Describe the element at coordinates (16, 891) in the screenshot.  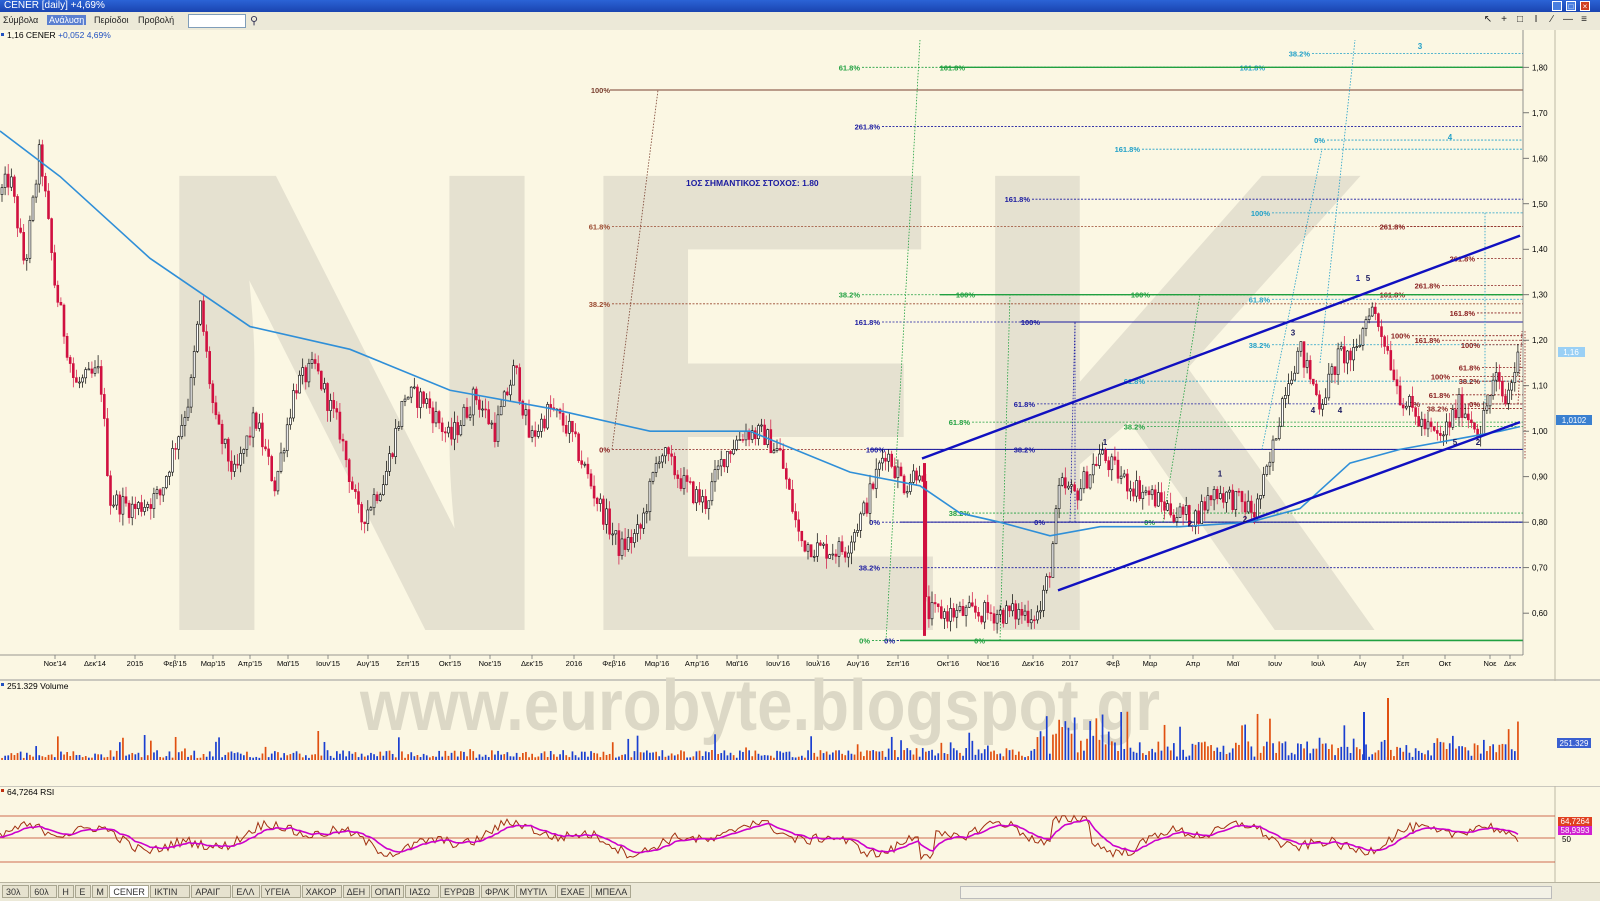
I see `tab-0: 30λ` at that location.